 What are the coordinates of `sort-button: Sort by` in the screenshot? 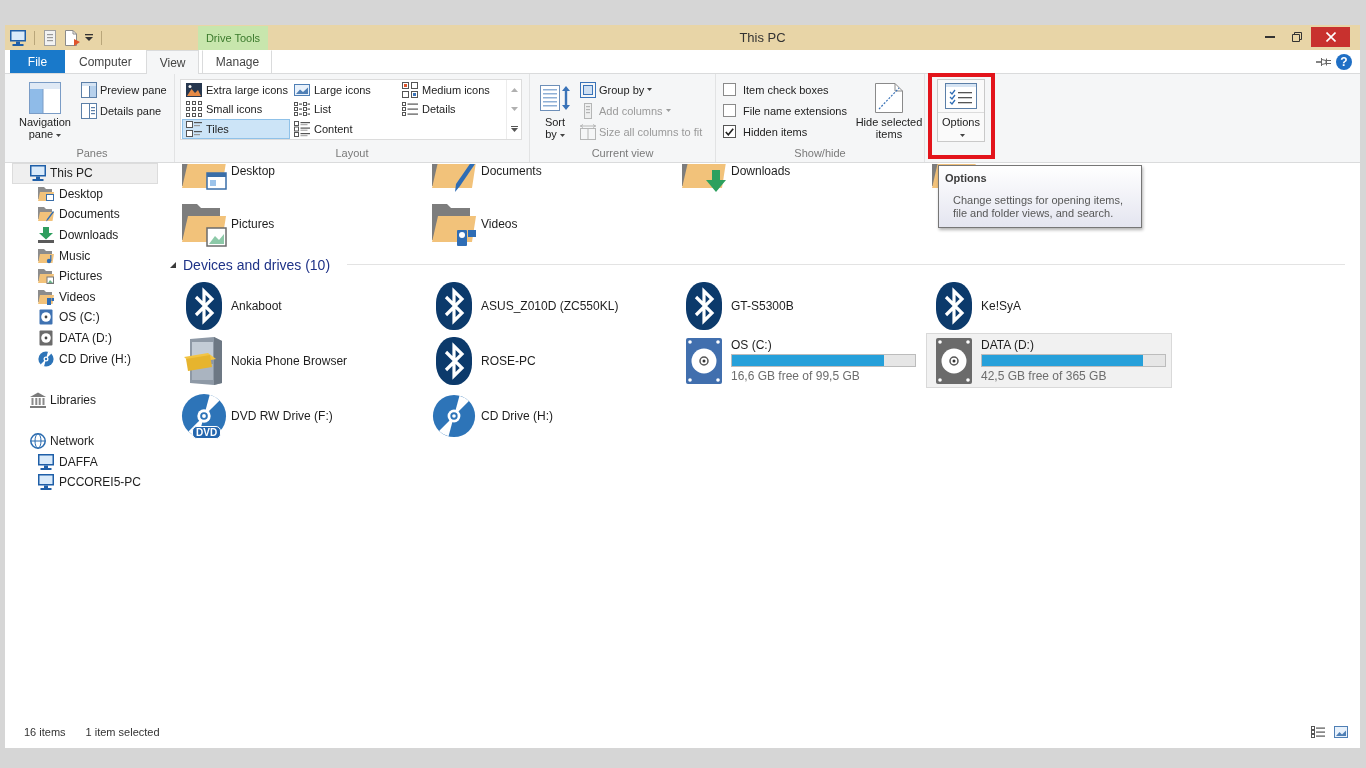 It's located at (555, 110).